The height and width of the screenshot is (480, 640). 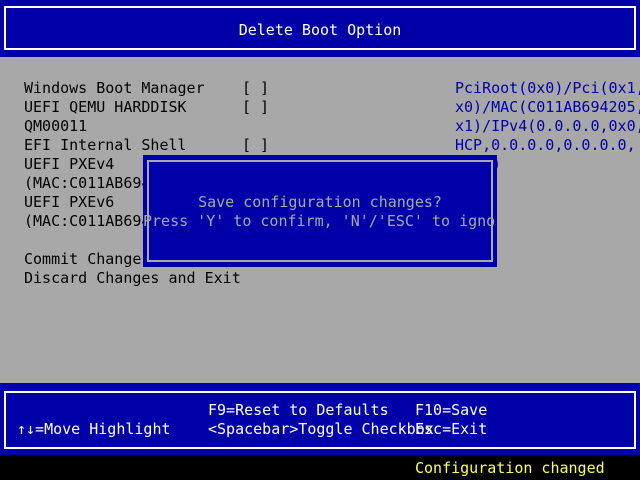 What do you see at coordinates (105, 107) in the screenshot?
I see `boot-option-uefi-qemu-harddisk: UEFI QEMU HARDDISK` at bounding box center [105, 107].